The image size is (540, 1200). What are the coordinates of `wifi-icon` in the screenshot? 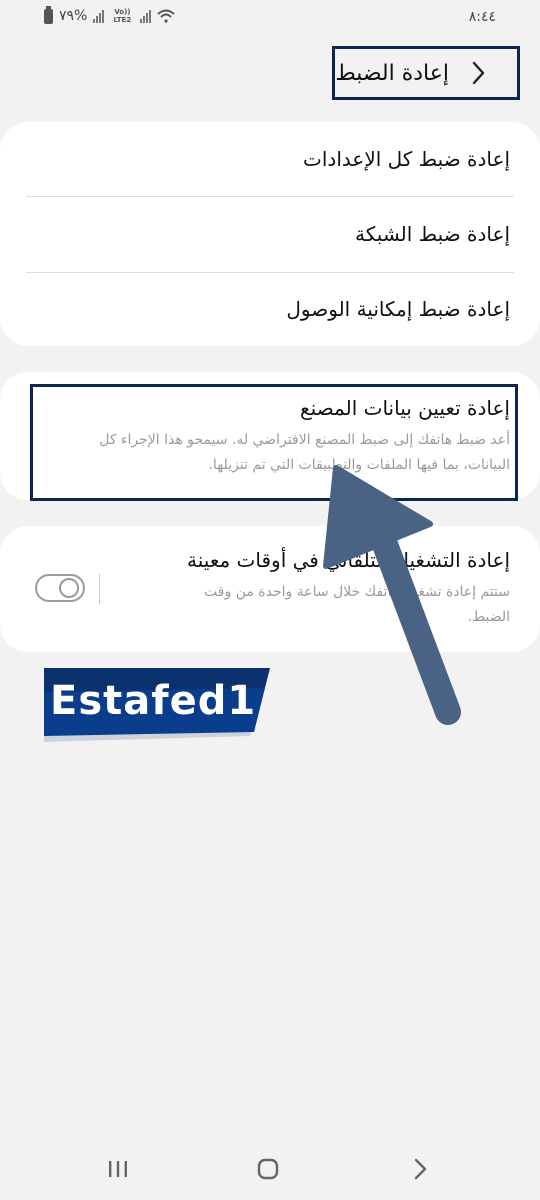 It's located at (166, 16).